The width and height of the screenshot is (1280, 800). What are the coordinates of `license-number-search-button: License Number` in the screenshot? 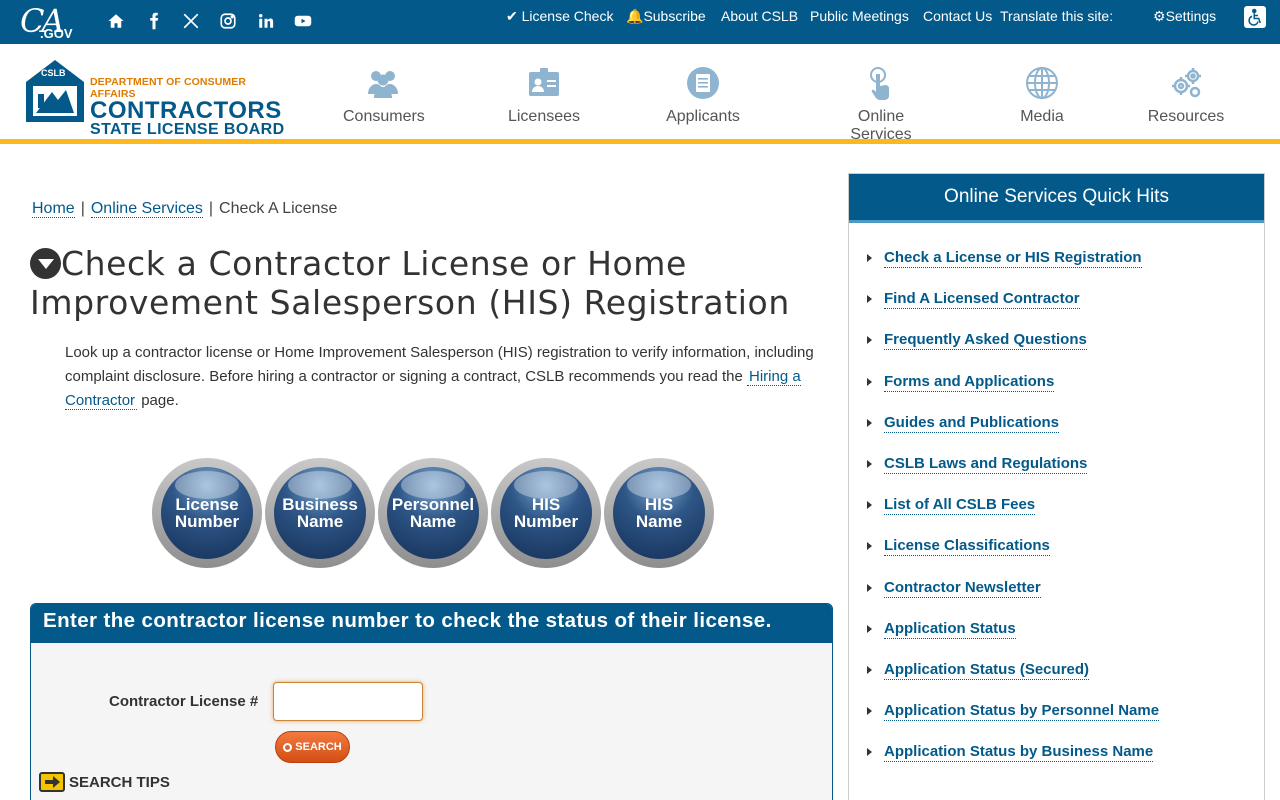 It's located at (207, 513).